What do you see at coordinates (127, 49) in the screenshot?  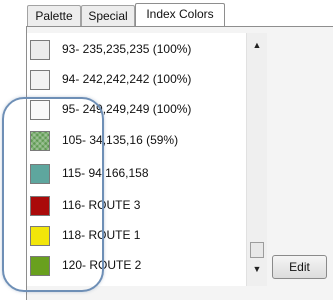 I see `list-item-label: 93- 235,235,235 (100%)` at bounding box center [127, 49].